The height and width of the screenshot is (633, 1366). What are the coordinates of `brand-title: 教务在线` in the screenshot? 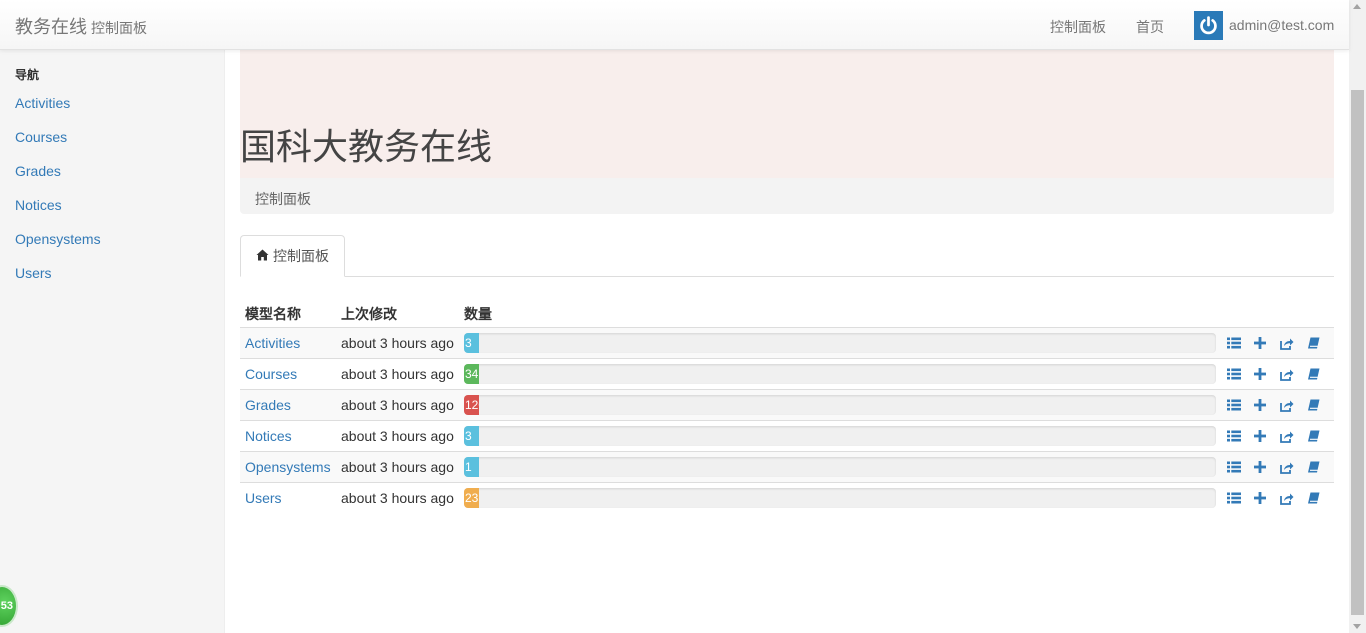 It's located at (51, 27).